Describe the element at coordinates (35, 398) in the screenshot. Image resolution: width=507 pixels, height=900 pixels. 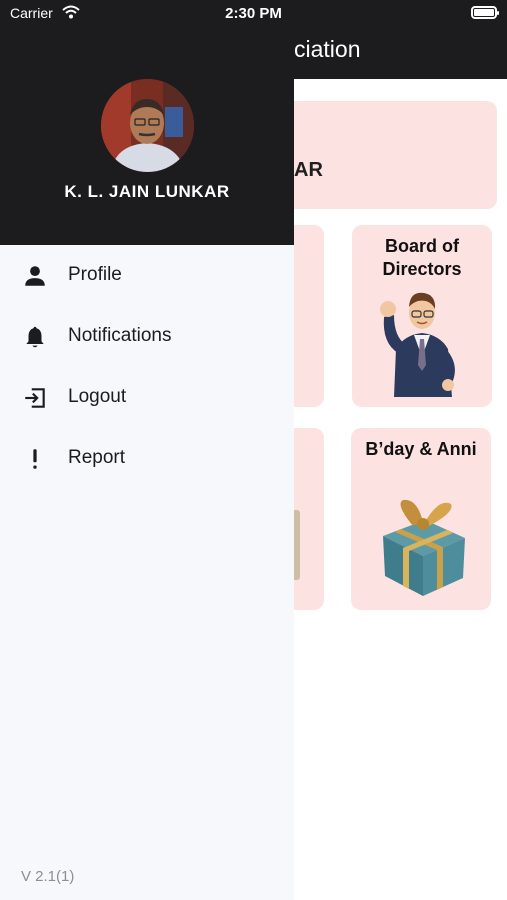
I see `logout-icon` at that location.